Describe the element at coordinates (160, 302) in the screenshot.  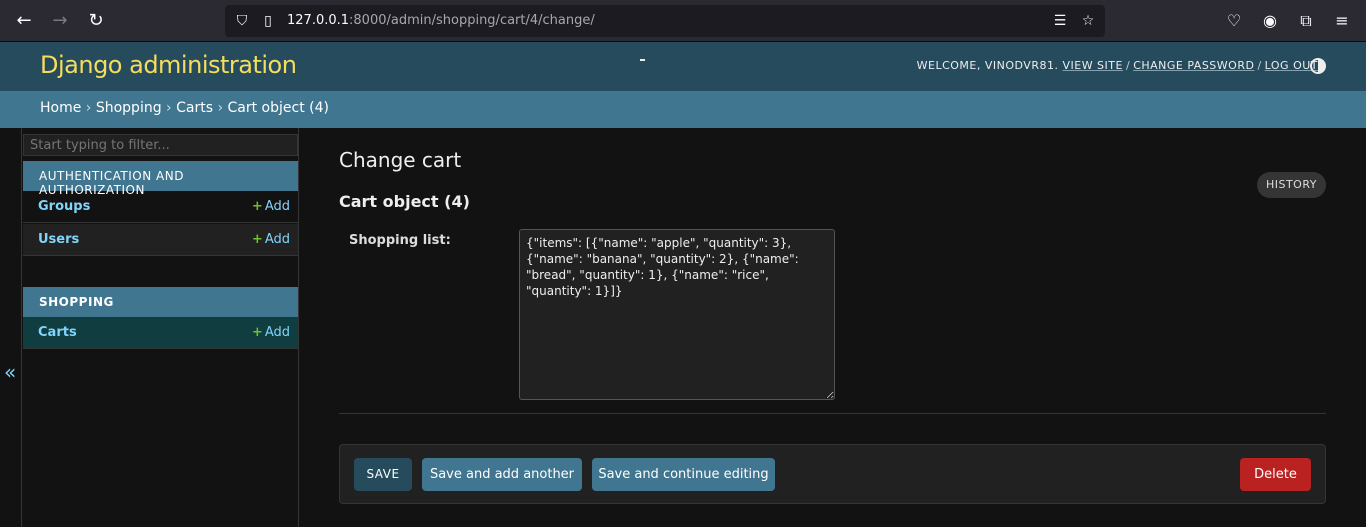
I see `app-caption-shopping: Shopping` at that location.